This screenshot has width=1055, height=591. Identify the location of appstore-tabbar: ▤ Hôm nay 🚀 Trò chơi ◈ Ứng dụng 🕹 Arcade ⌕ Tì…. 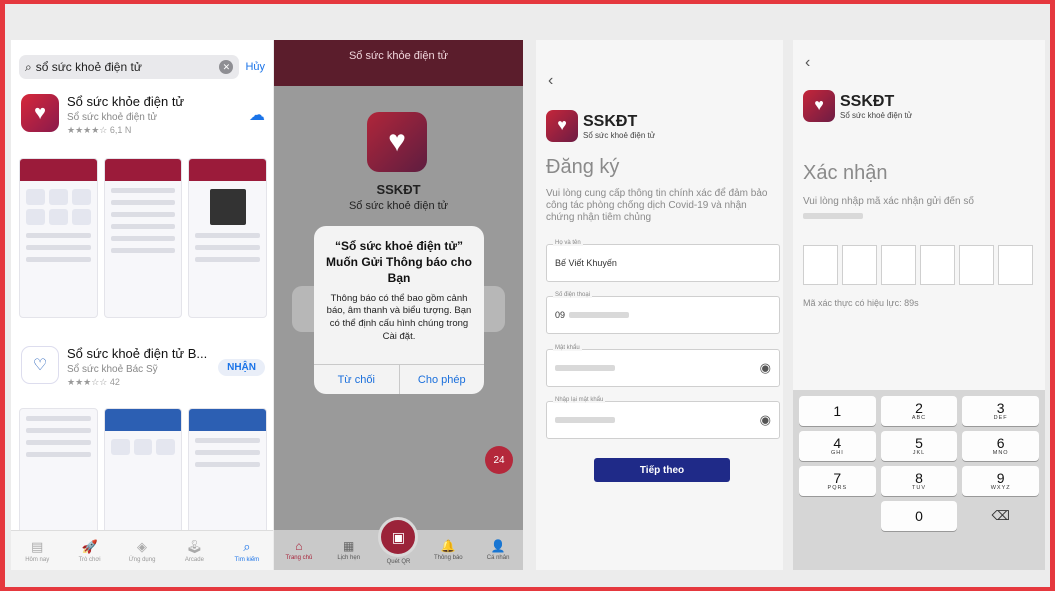
(142, 550).